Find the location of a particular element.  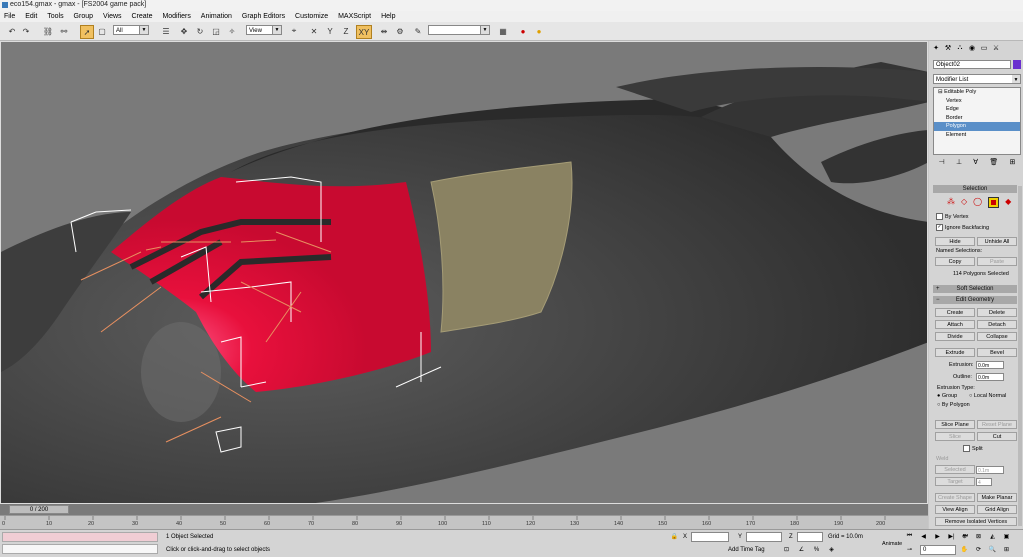

pan-icon: ✋ is located at coordinates (964, 549).